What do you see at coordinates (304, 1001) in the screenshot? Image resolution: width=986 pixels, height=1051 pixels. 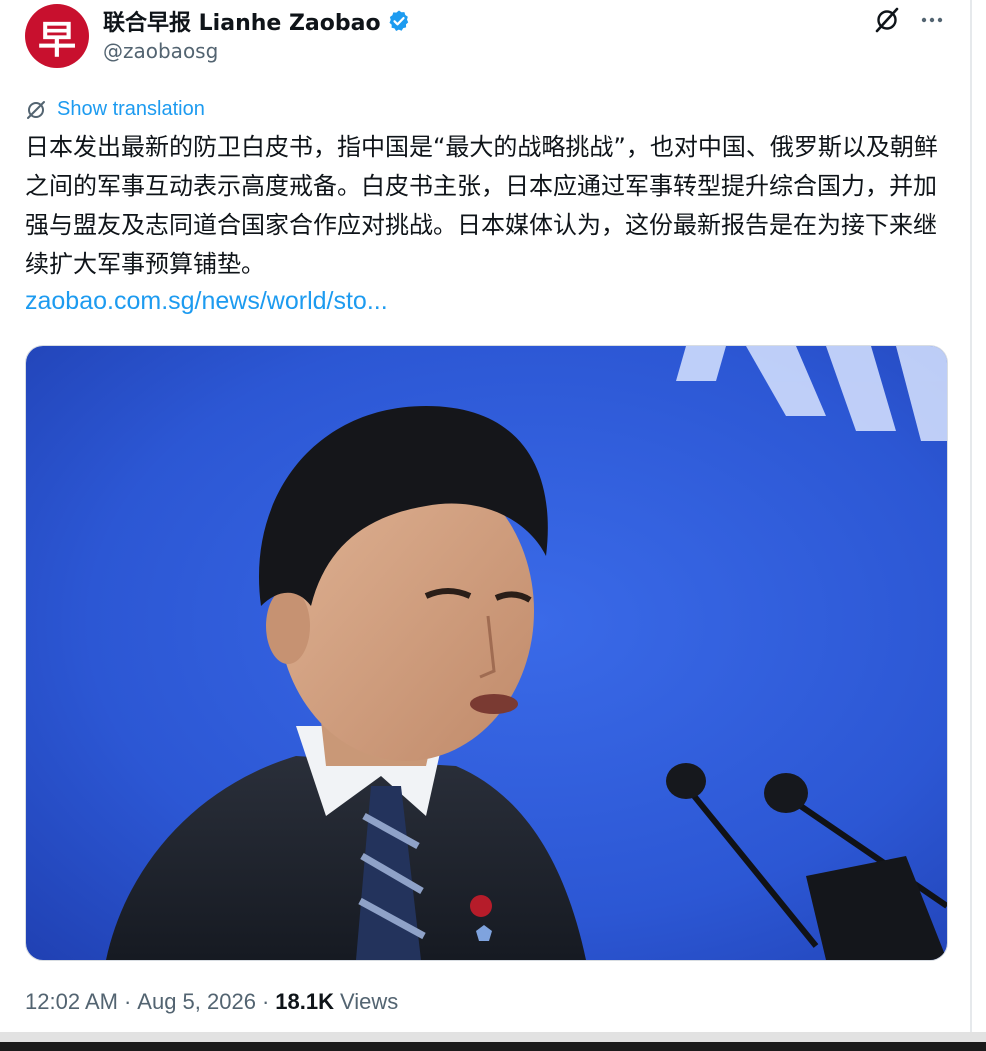 I see `views-count: 18.1K` at bounding box center [304, 1001].